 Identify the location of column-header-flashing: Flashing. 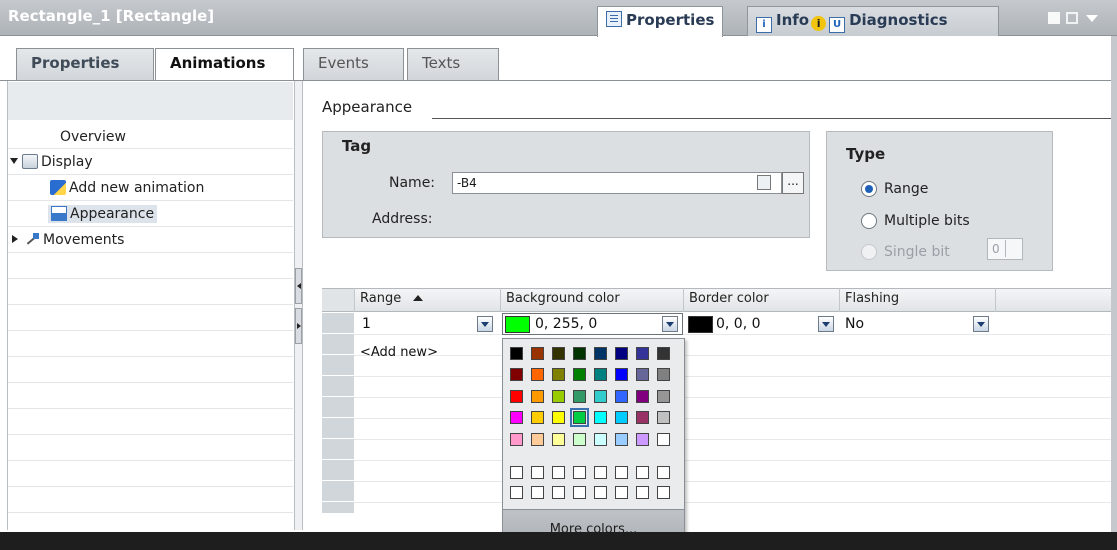
(872, 298).